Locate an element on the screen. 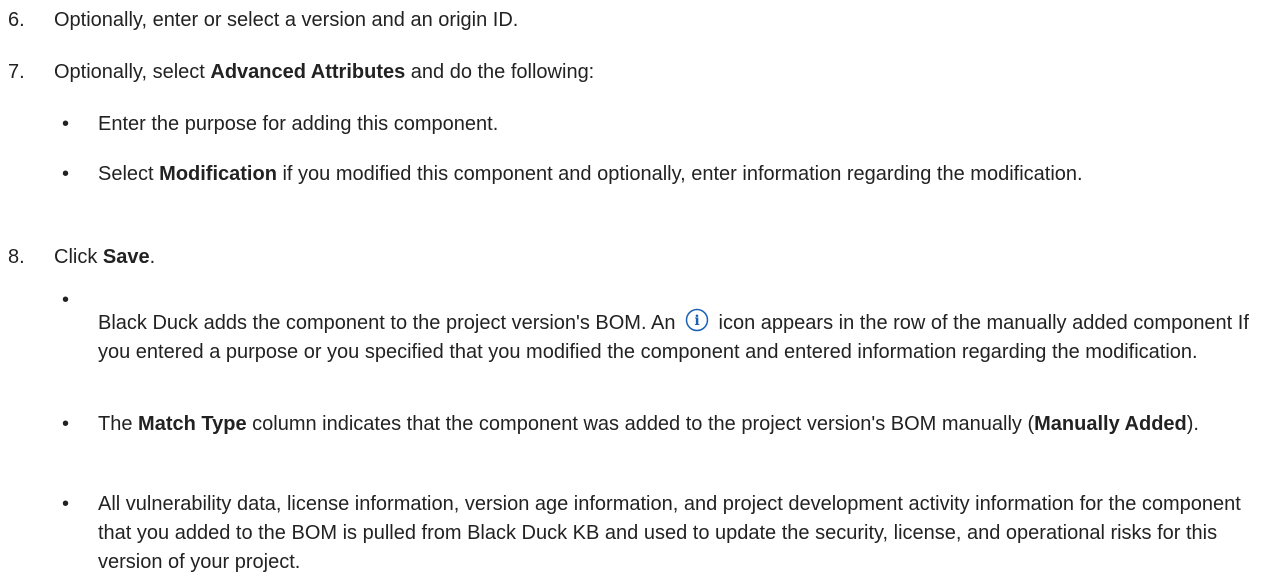 This screenshot has width=1286, height=581. step-number: 8. is located at coordinates (16, 257).